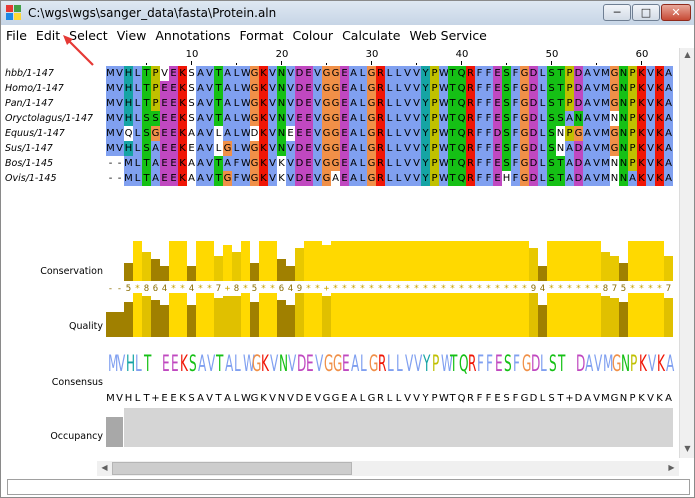  I want to click on residue-cell: Q, so click(461, 118).